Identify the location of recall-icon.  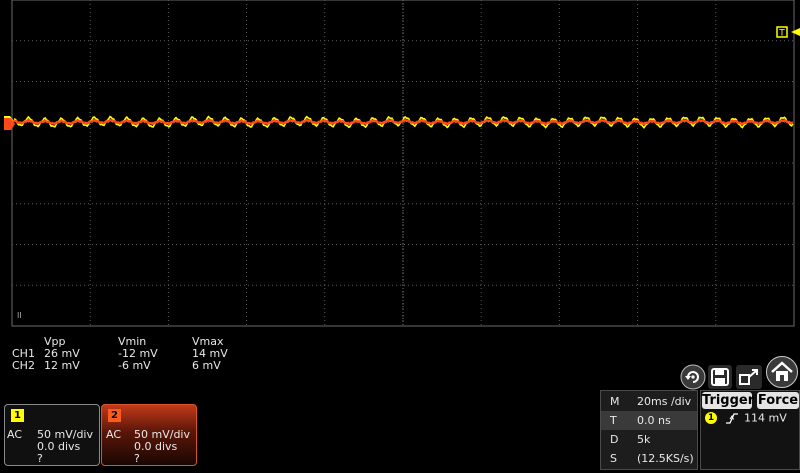
(693, 377).